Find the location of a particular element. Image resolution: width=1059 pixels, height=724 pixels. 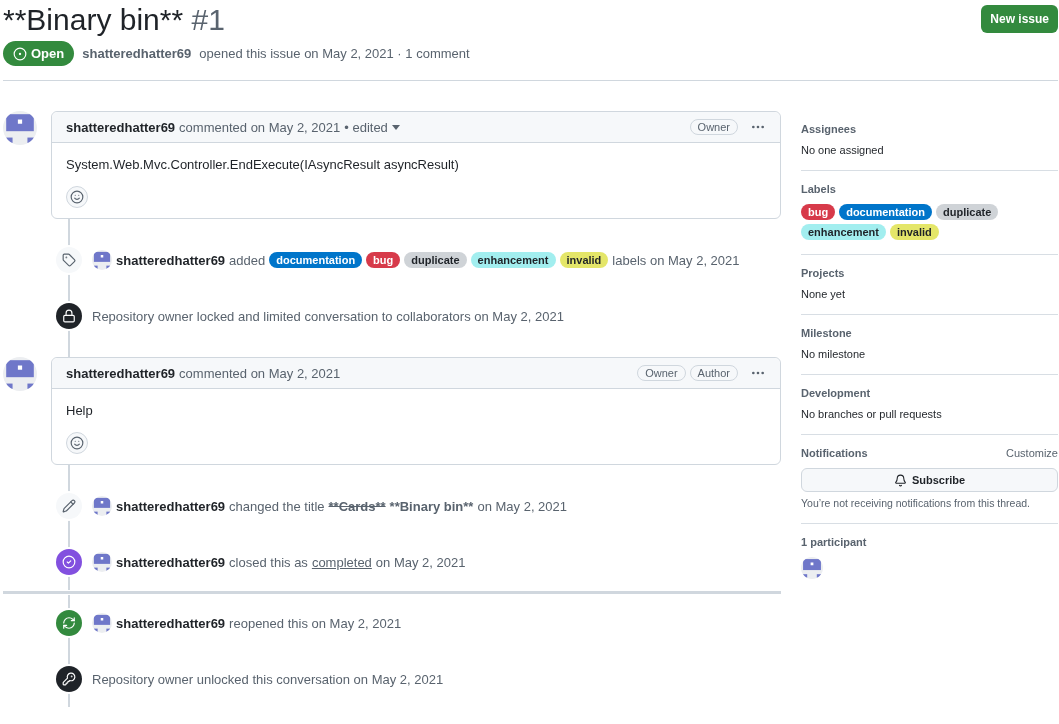

section-value: No milestone is located at coordinates (834, 354).